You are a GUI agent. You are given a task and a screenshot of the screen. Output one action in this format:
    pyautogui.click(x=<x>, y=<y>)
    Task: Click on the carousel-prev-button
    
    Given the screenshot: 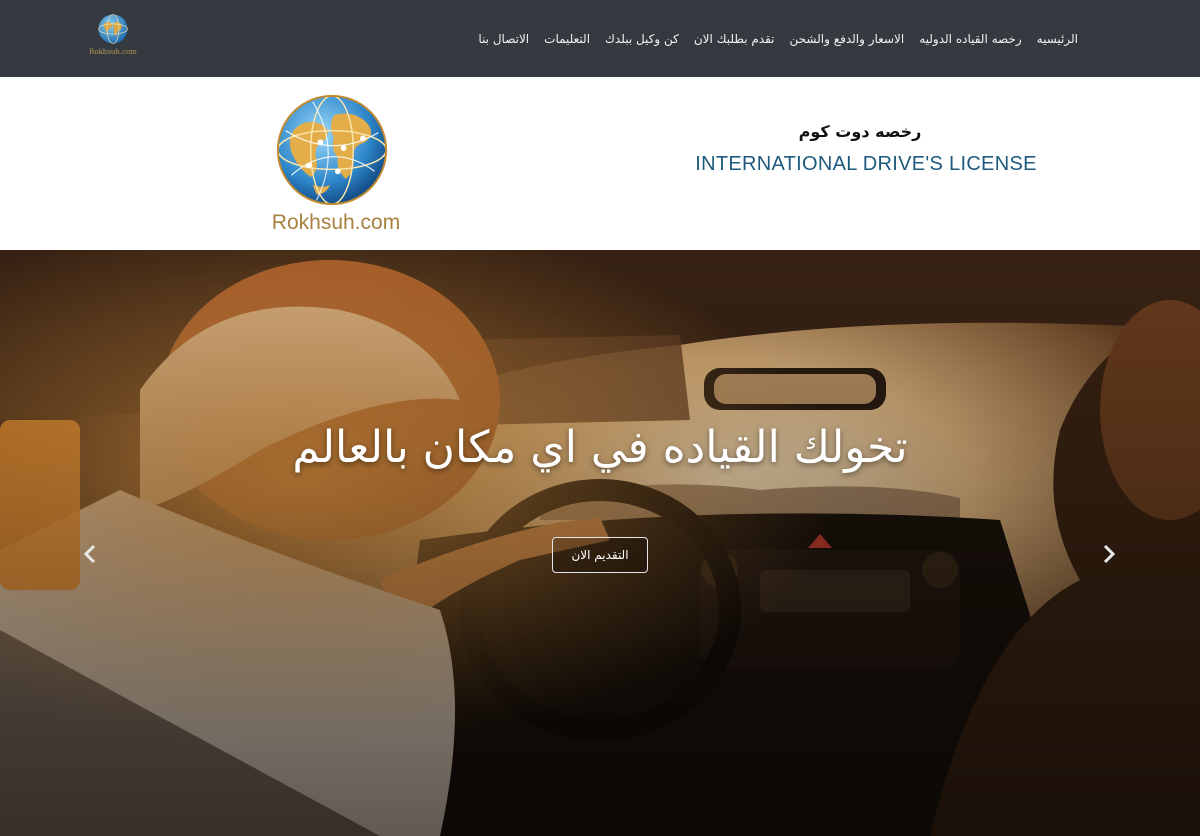 What is the action you would take?
    pyautogui.click(x=90, y=554)
    